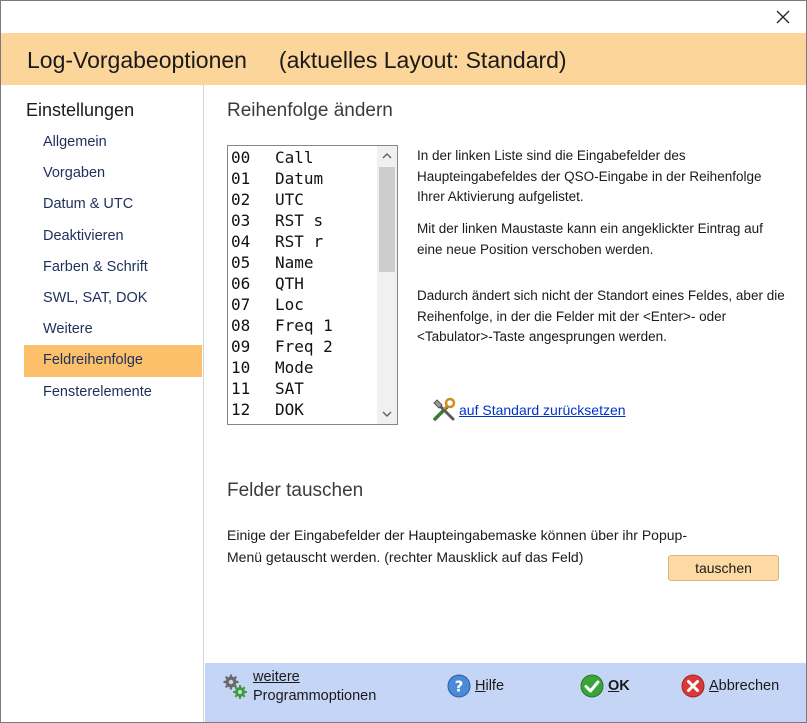 The height and width of the screenshot is (723, 807). I want to click on cancel-icon, so click(693, 686).